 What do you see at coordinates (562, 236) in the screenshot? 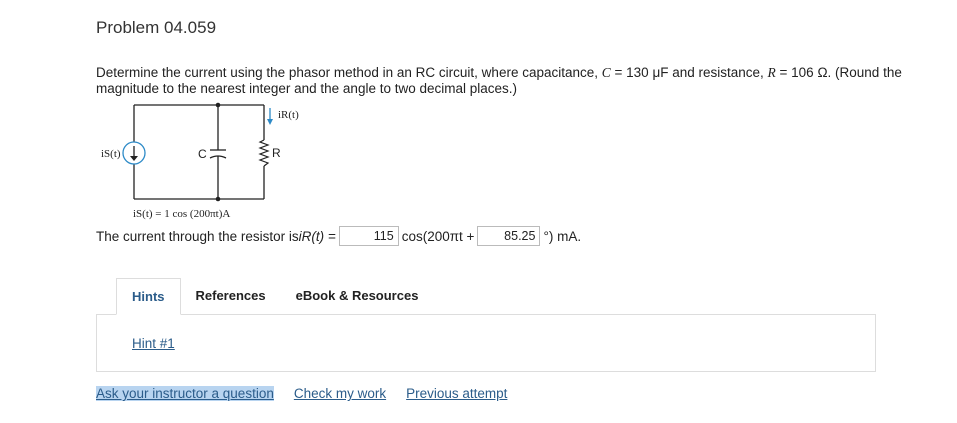
I see `answer-suffix: °) mA.` at bounding box center [562, 236].